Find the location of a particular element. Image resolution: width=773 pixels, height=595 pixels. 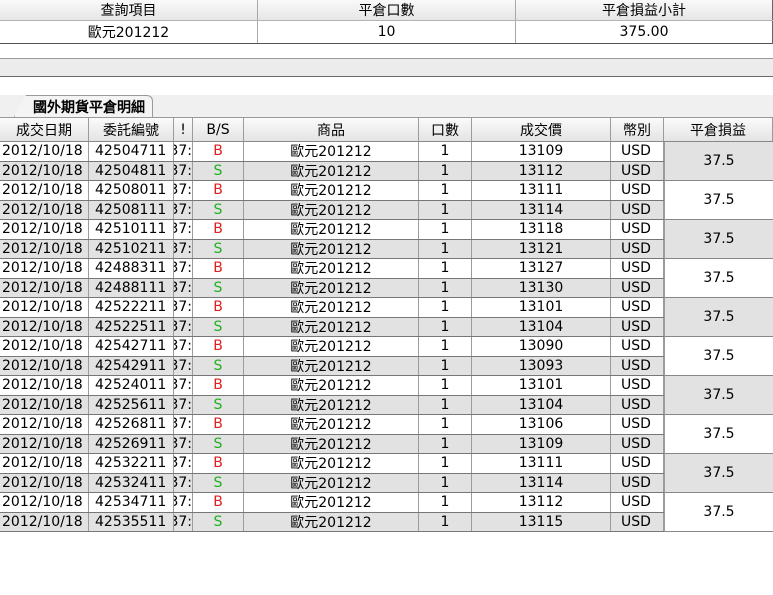

col-header-lots: 口數 is located at coordinates (445, 129).